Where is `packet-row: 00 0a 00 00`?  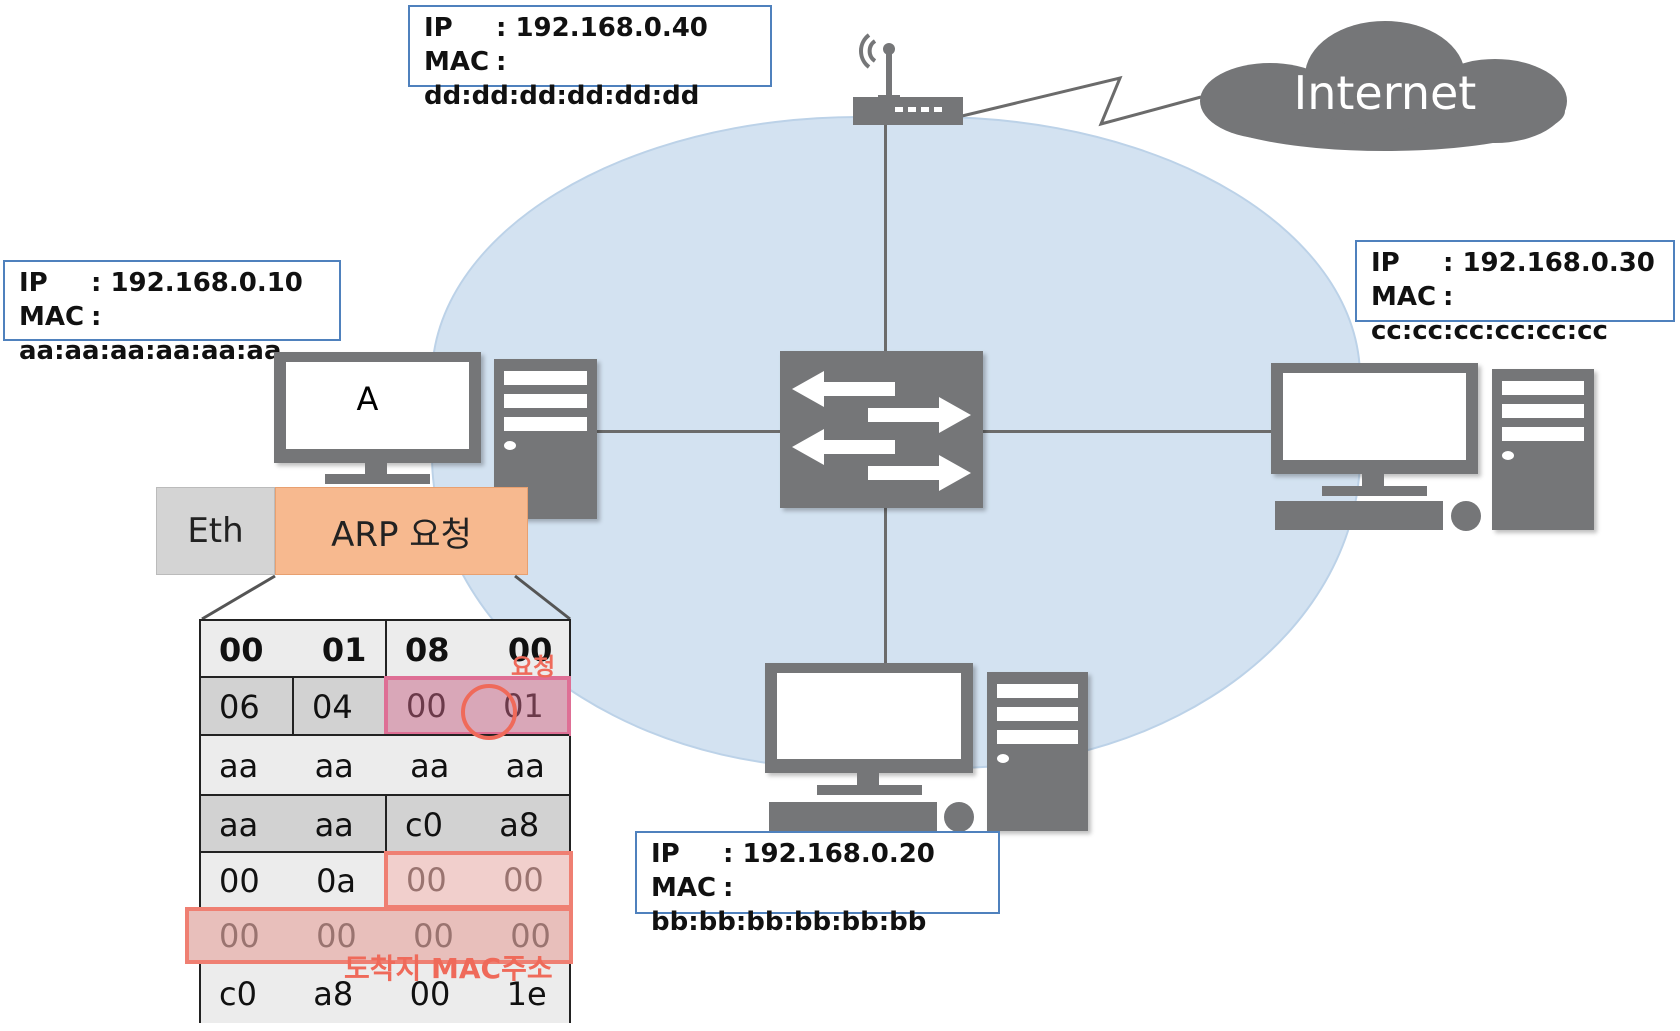
packet-row: 00 0a 00 00 is located at coordinates (387, 880).